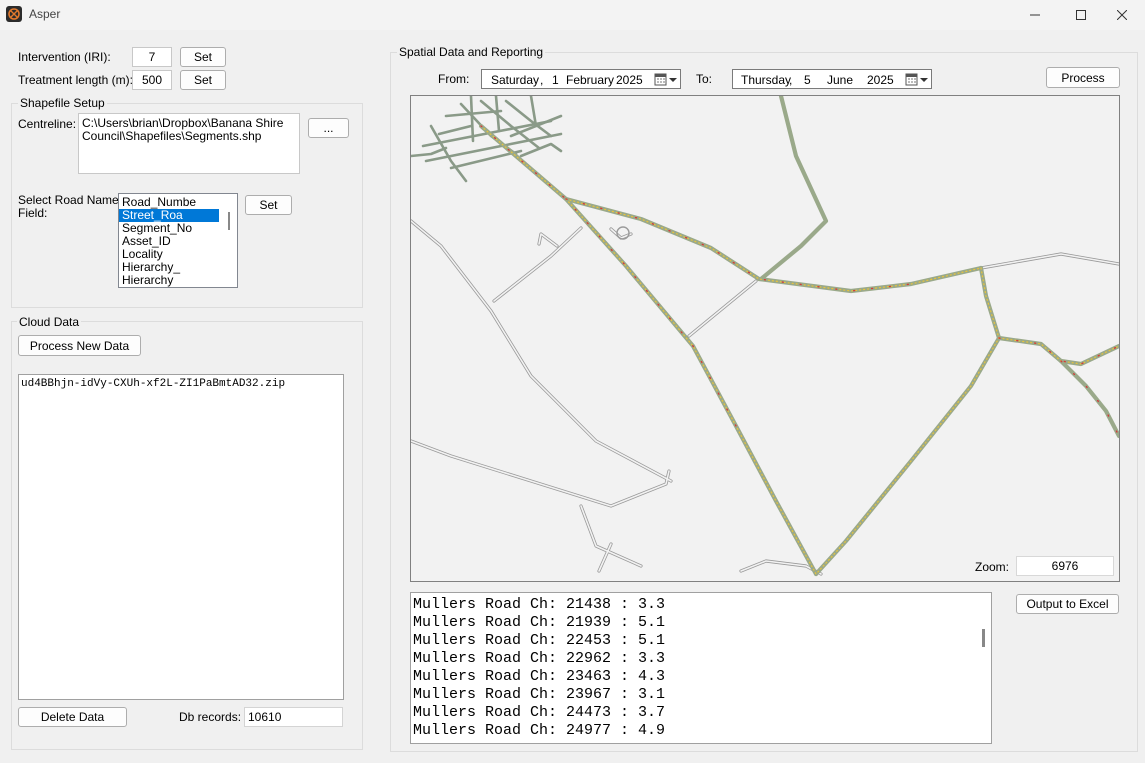 The width and height of the screenshot is (1145, 763). What do you see at coordinates (182, 384) in the screenshot?
I see `cloud-file-item: ud4BBhjn-idVy-CXUh-xf2L-ZI1PaBmtAD32.zip` at bounding box center [182, 384].